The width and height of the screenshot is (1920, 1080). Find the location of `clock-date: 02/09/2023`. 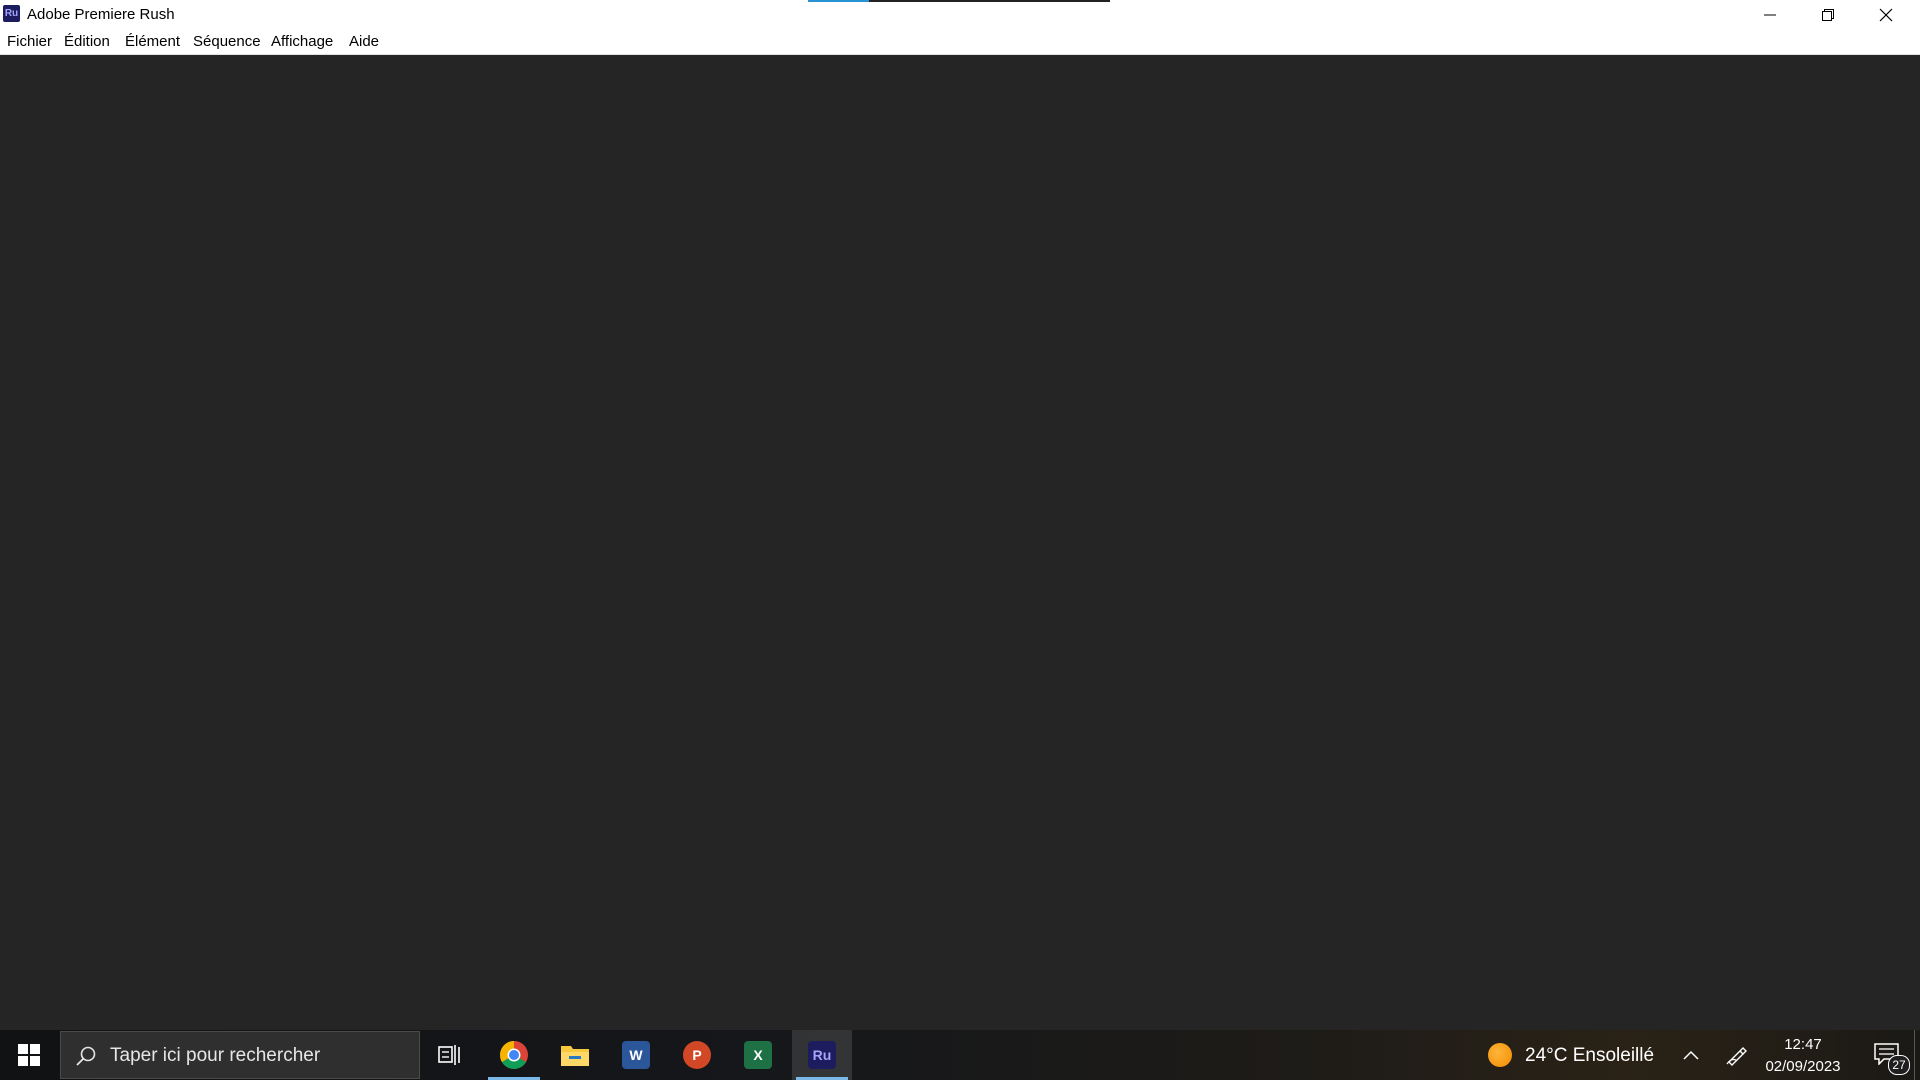

clock-date: 02/09/2023 is located at coordinates (1803, 1066).